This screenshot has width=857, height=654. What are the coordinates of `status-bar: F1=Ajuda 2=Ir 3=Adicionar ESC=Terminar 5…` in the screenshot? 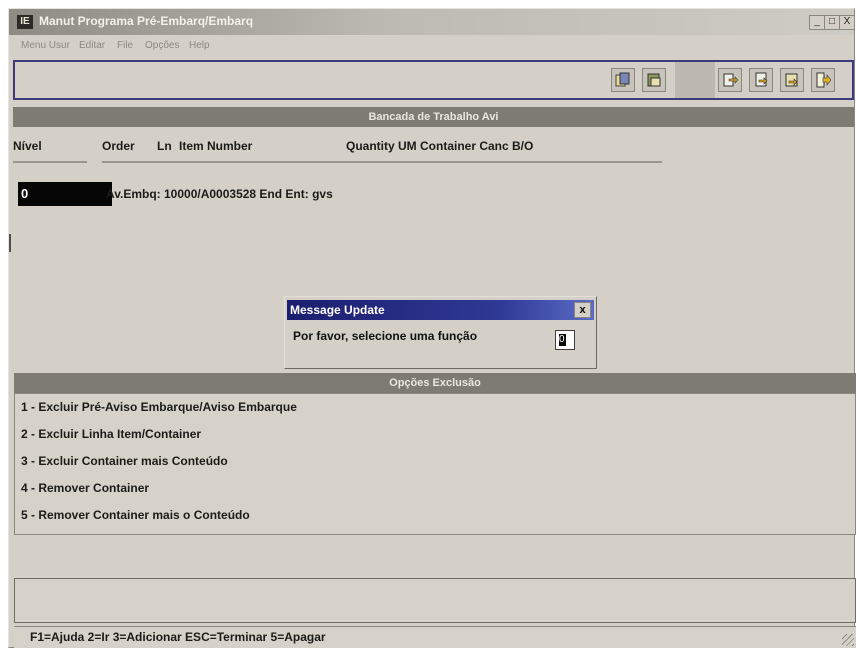 It's located at (435, 637).